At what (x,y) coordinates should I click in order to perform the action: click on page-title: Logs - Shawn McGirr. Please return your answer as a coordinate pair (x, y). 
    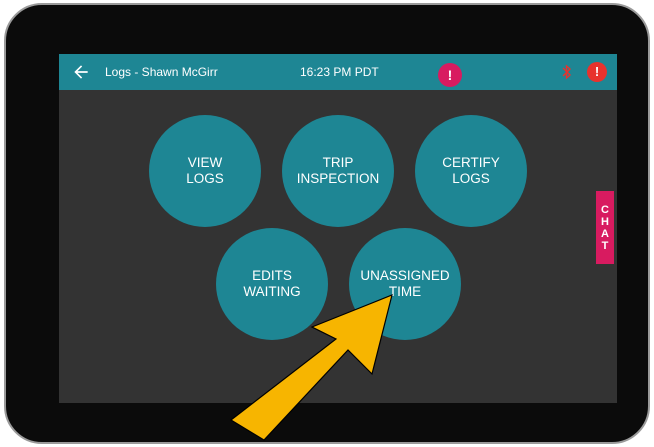
    Looking at the image, I should click on (161, 72).